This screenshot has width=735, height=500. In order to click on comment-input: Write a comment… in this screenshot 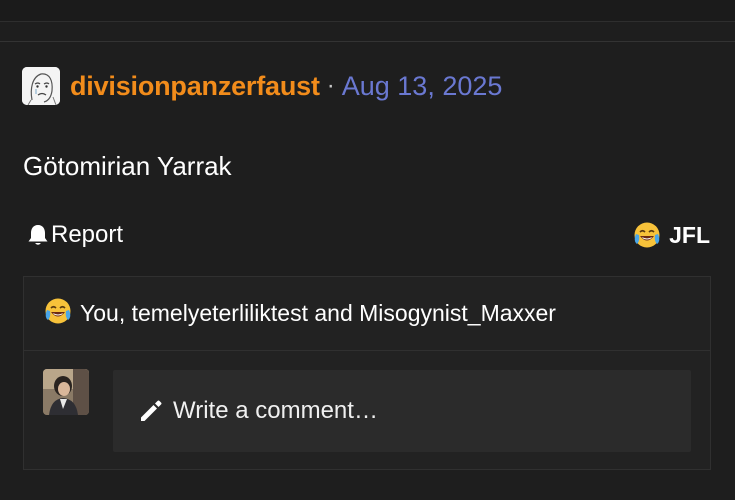, I will do `click(402, 411)`.